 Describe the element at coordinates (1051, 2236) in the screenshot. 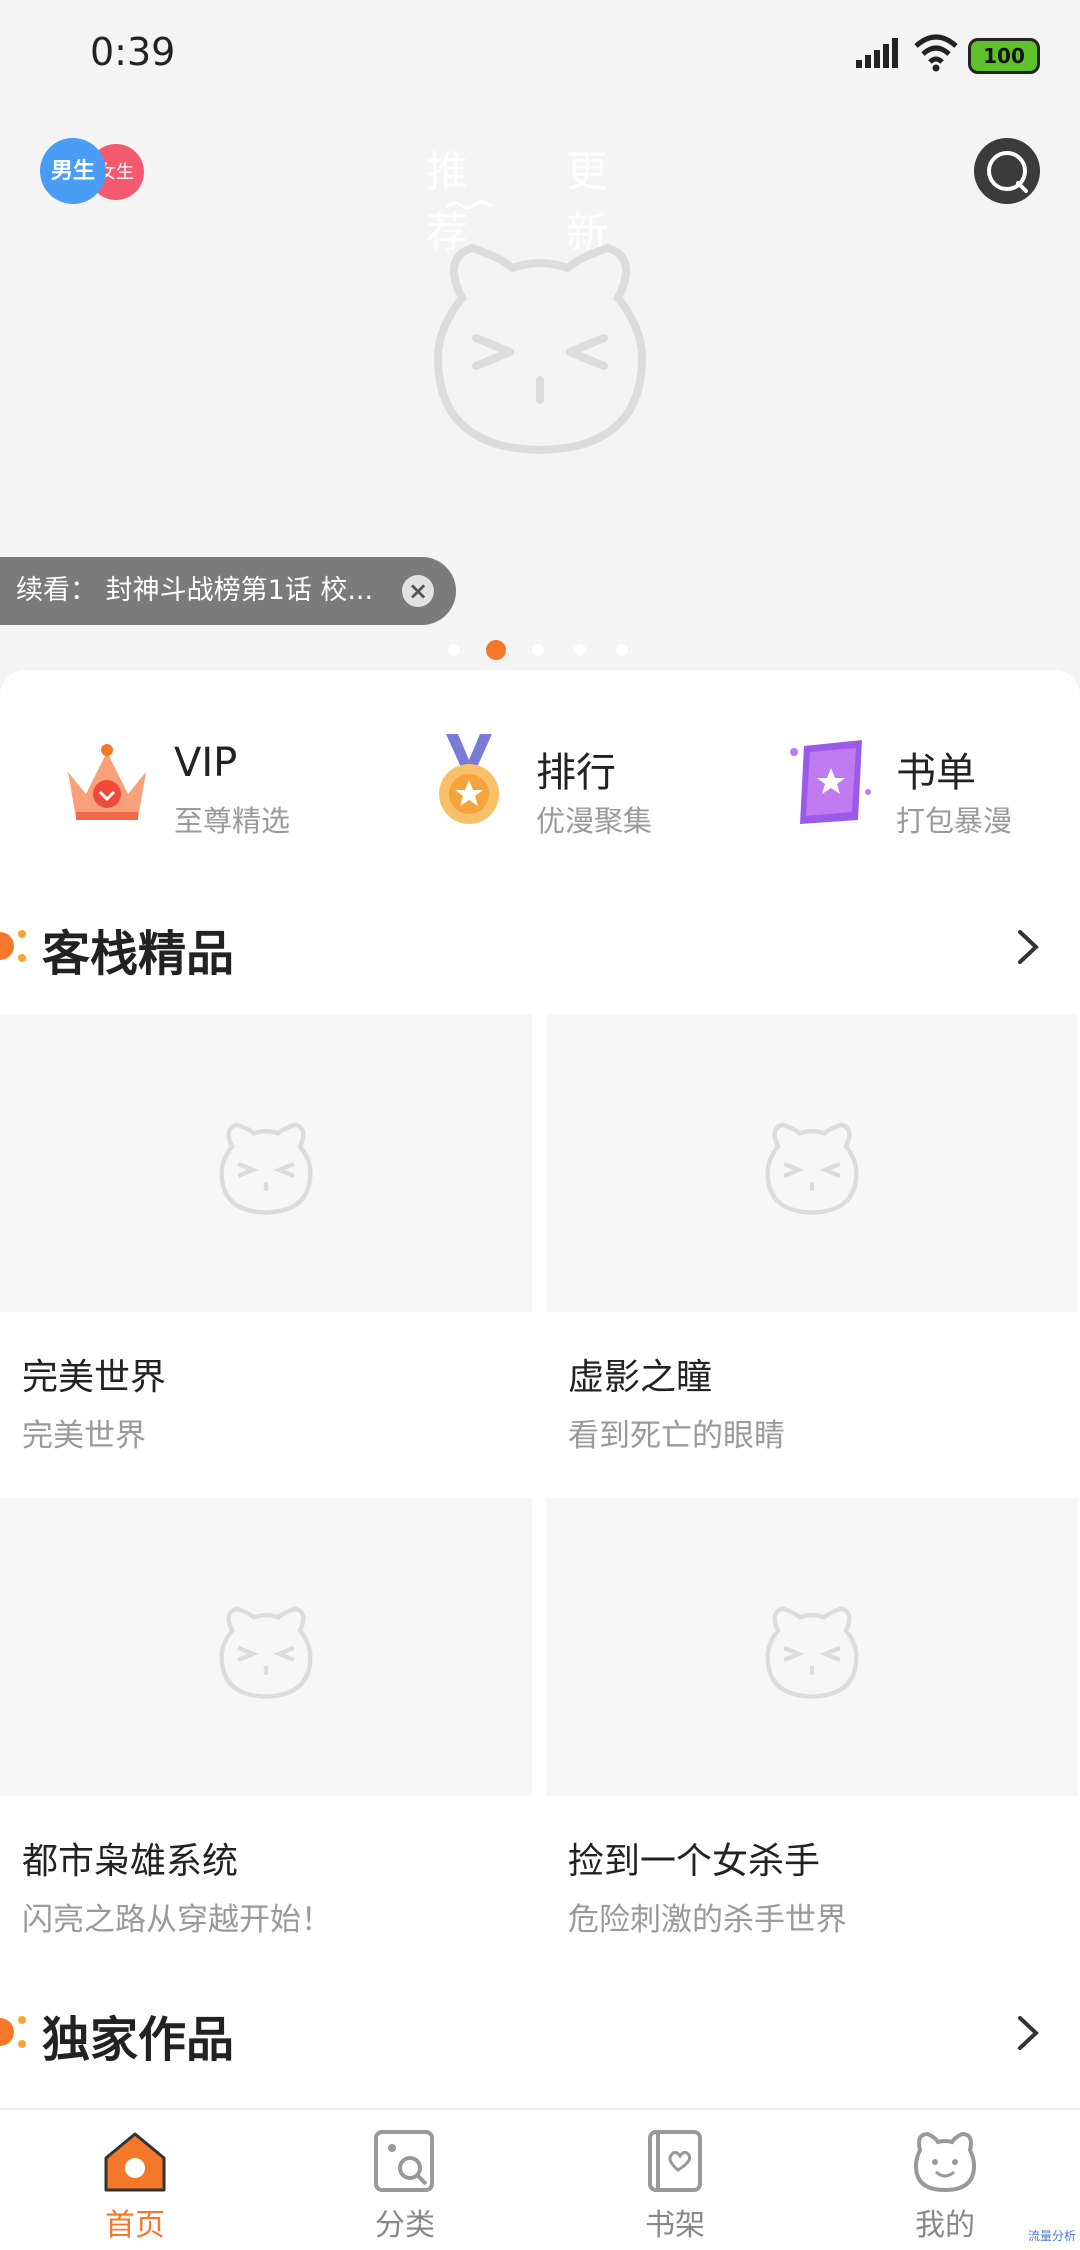

I see `watermark-text: 流量分析` at that location.